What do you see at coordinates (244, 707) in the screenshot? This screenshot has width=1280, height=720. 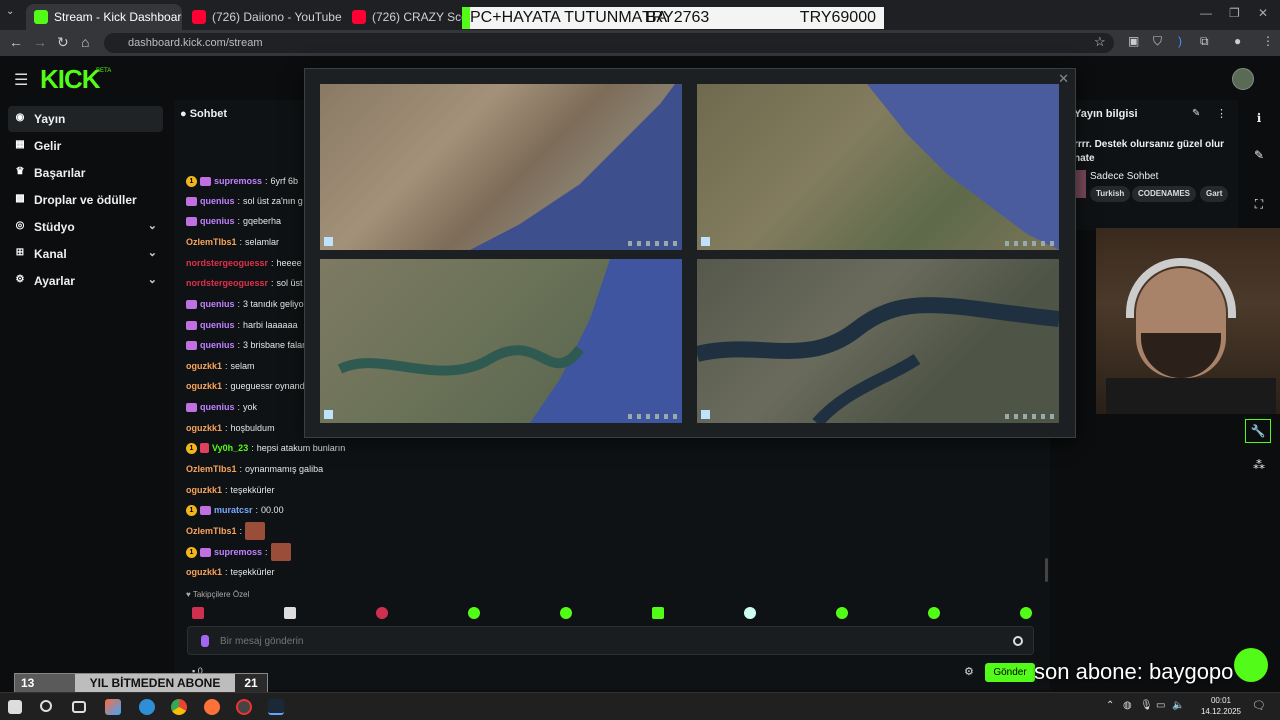 I see `obs-icon` at bounding box center [244, 707].